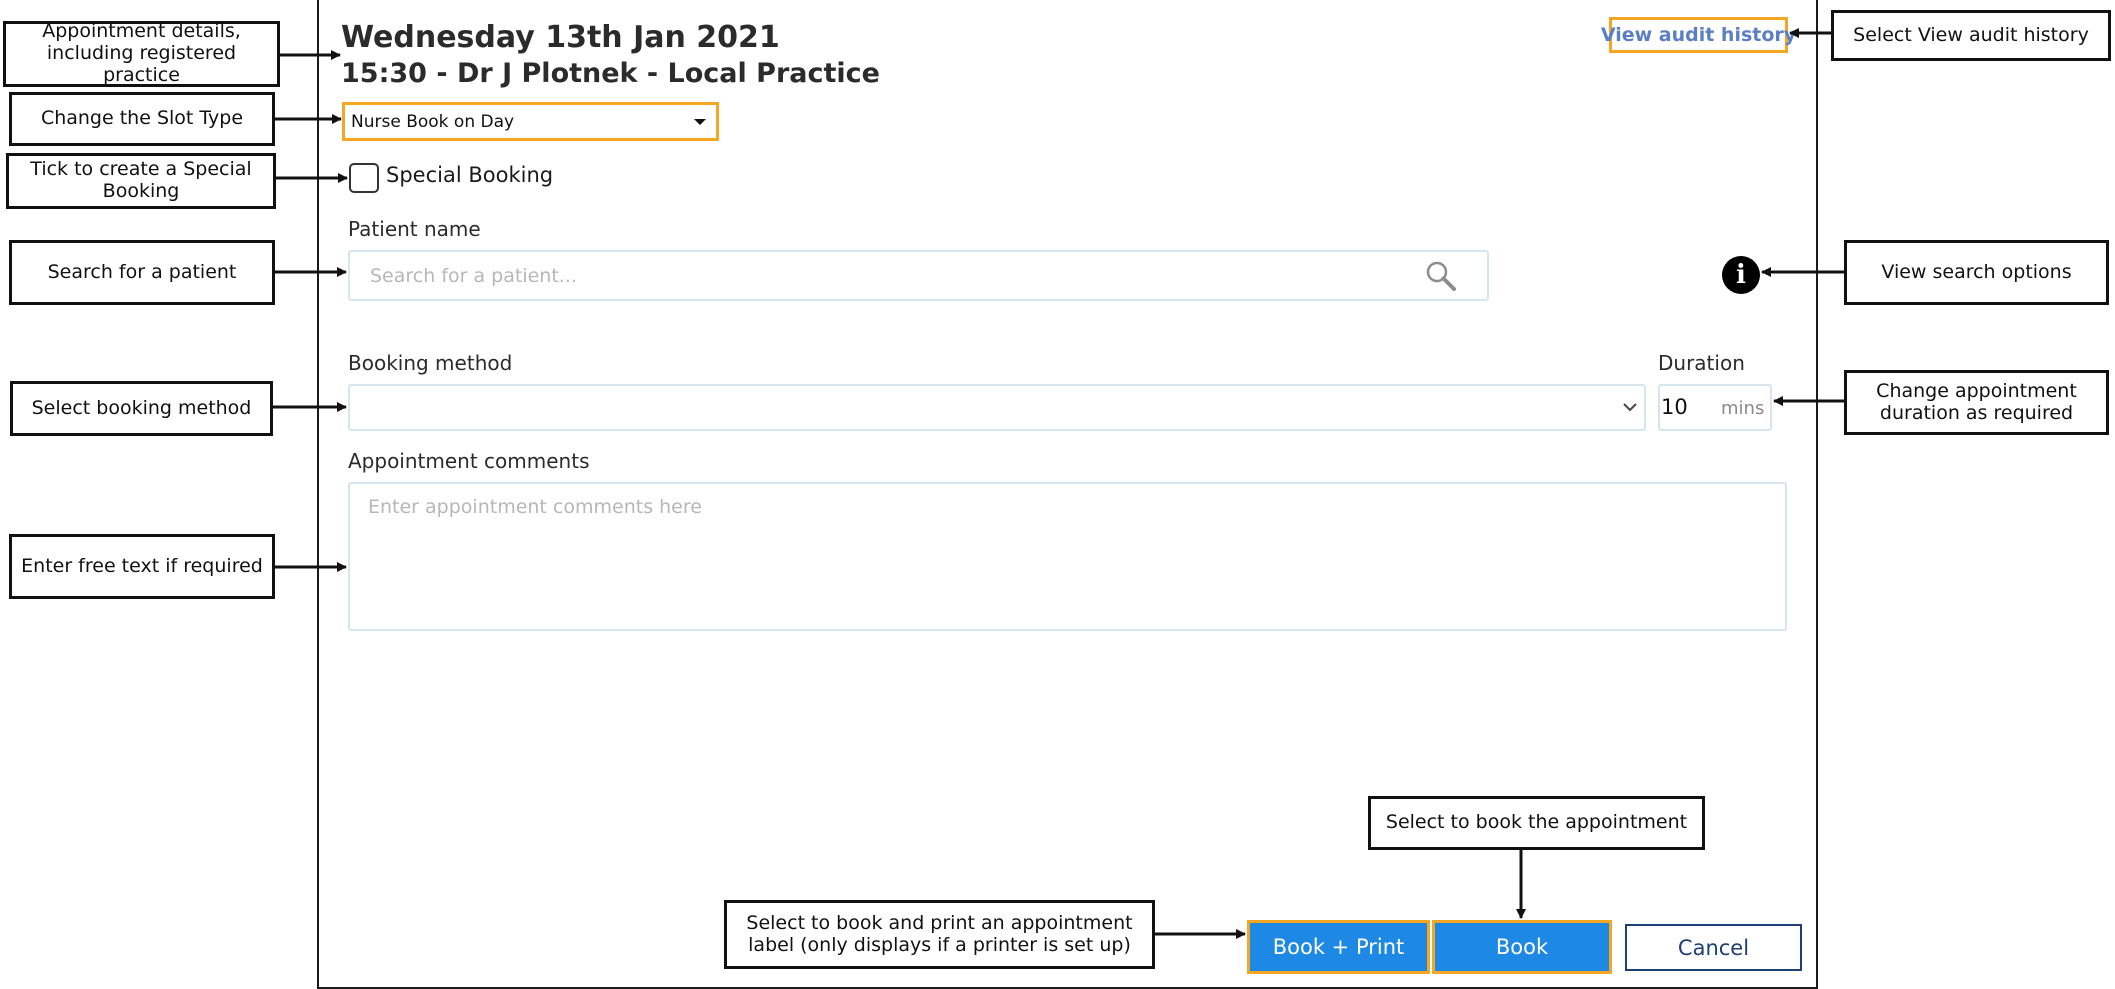 This screenshot has height=989, width=2115. What do you see at coordinates (1743, 408) in the screenshot?
I see `duration-unit: mins` at bounding box center [1743, 408].